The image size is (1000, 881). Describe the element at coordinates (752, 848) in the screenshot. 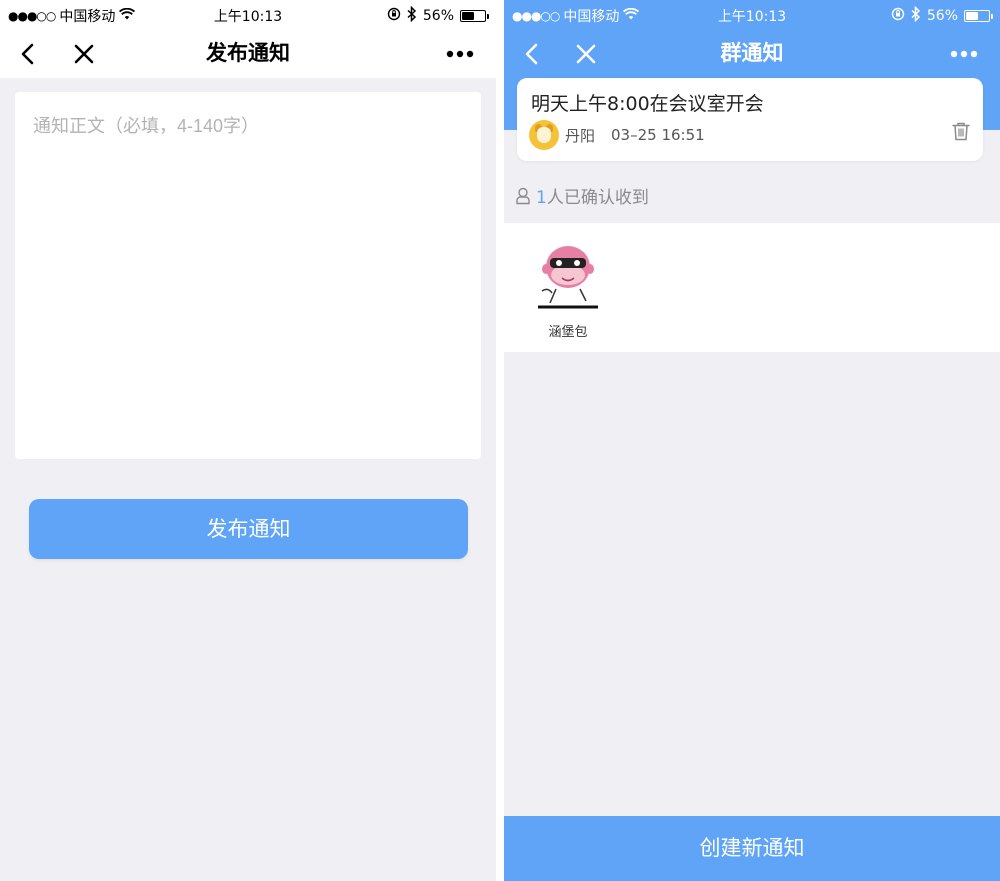

I see `create-notice-button: 创建新通知` at that location.